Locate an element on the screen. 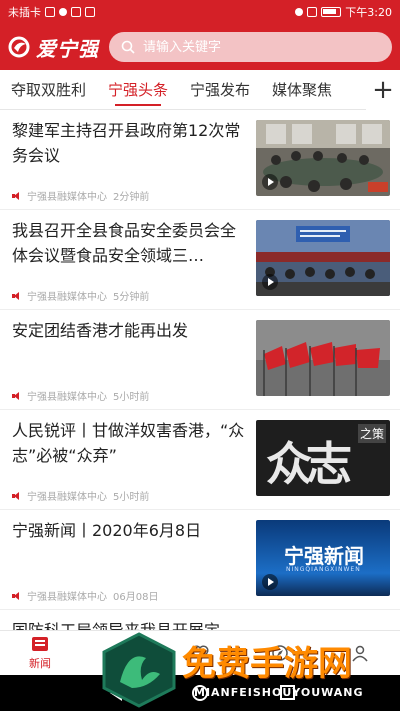 This screenshot has height=711, width=400. heart-icon is located at coordinates (200, 653).